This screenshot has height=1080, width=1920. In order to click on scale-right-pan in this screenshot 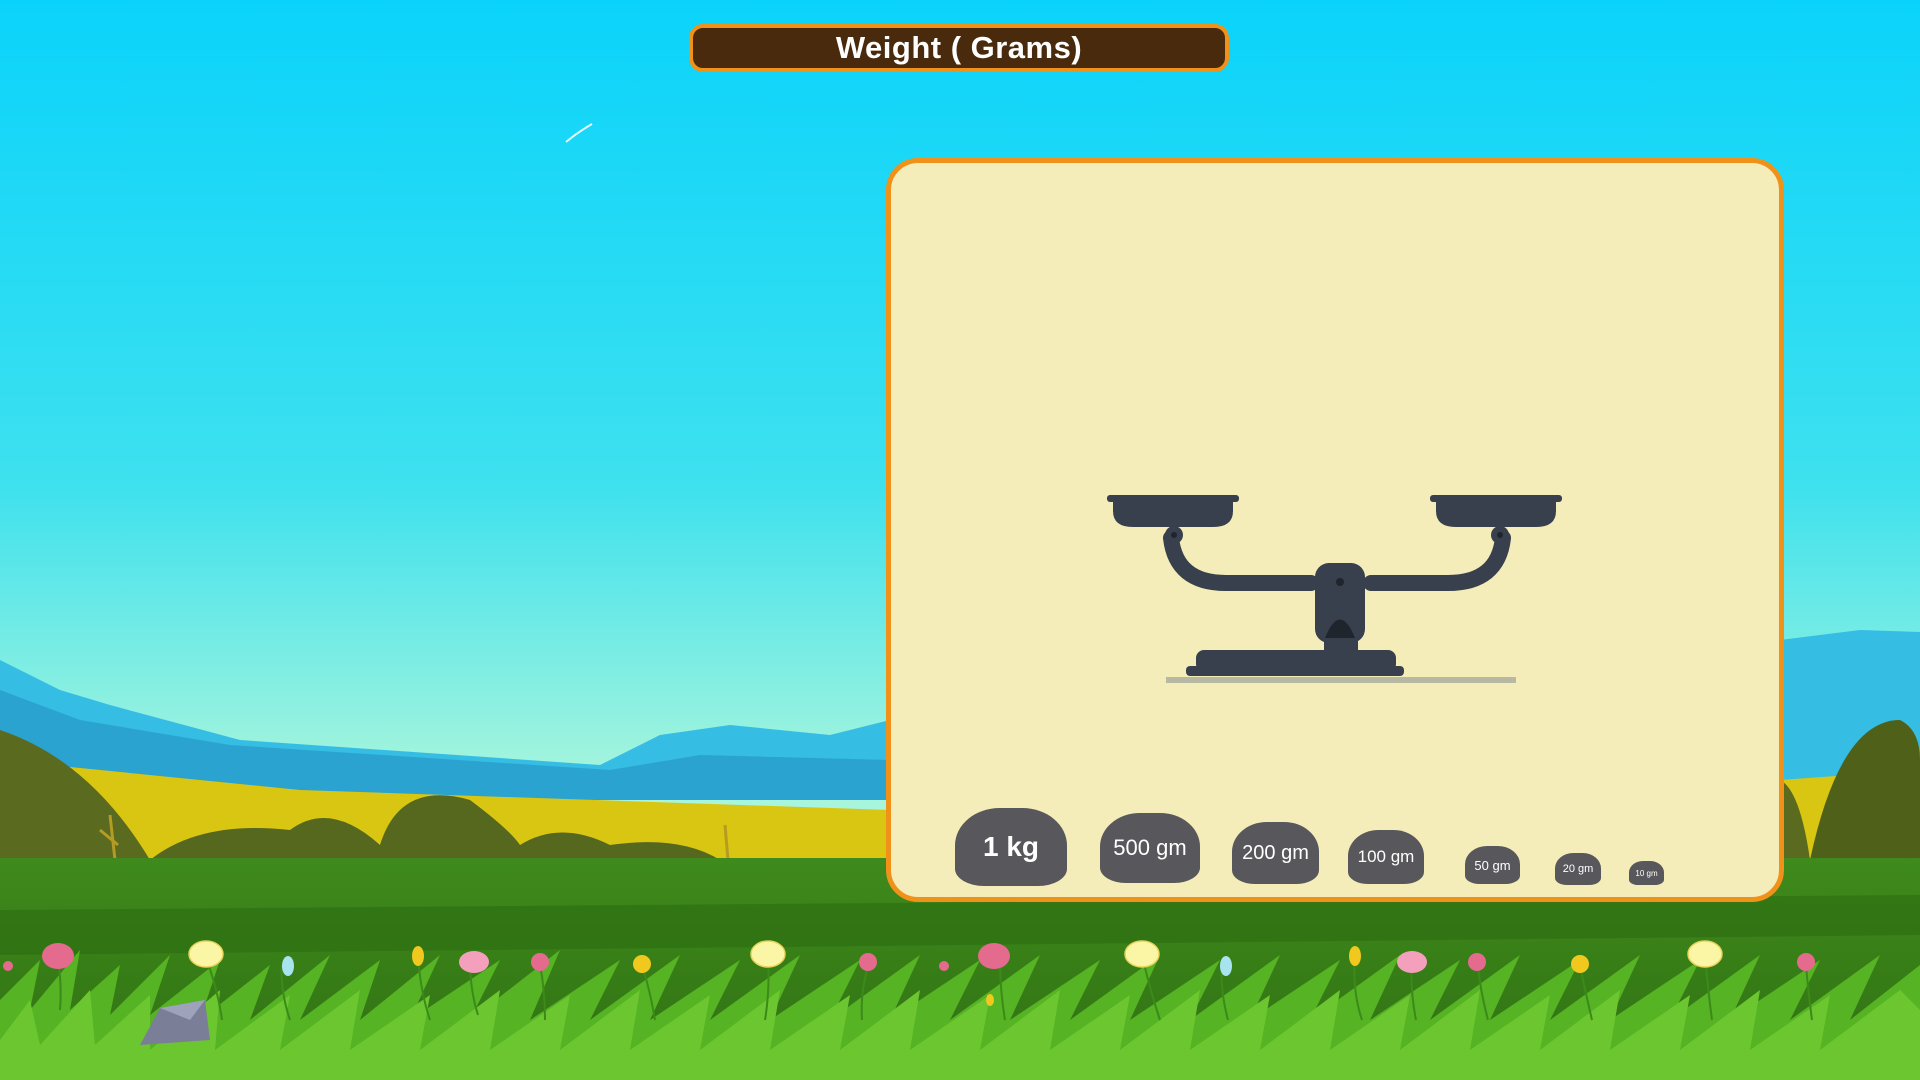, I will do `click(1496, 514)`.